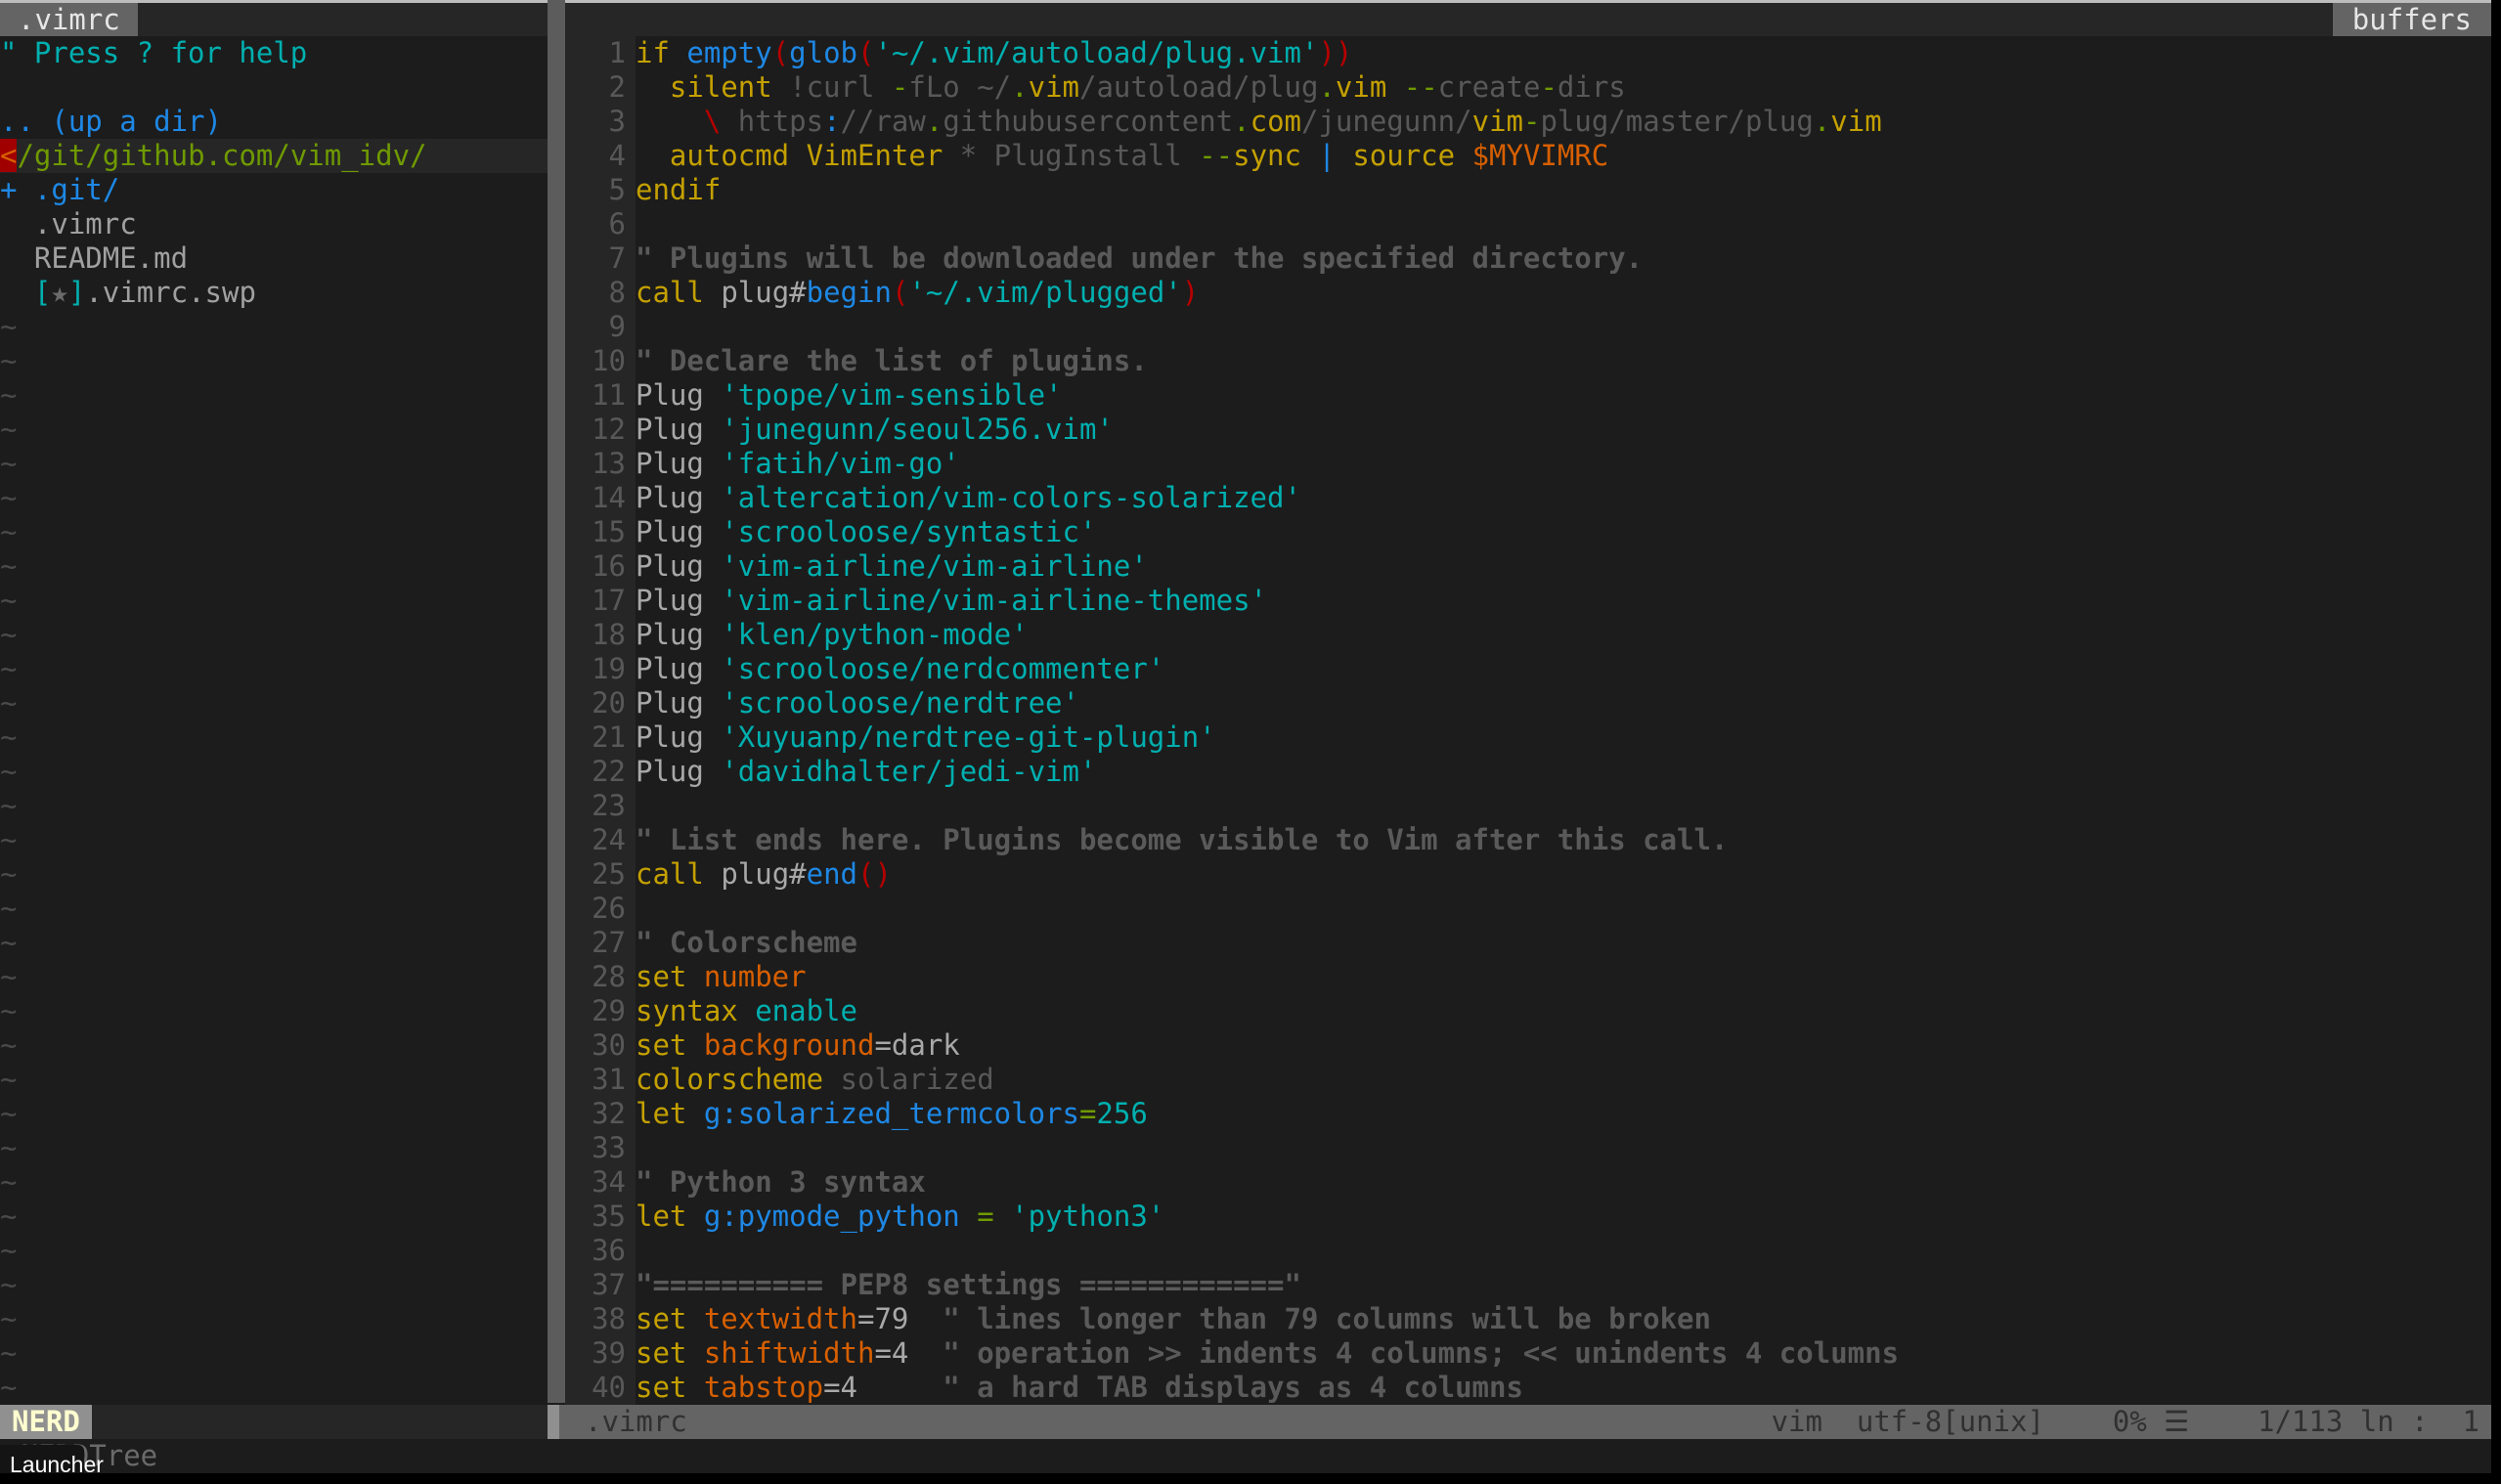 The image size is (2501, 1484). I want to click on code-line: Plug 'klen/python-mode', so click(1563, 635).